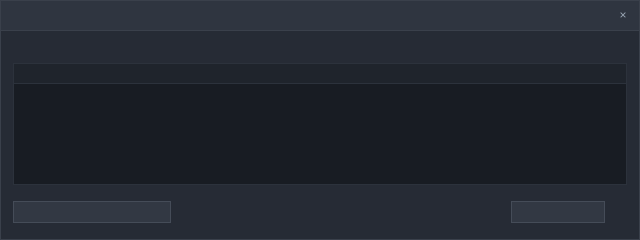  What do you see at coordinates (623, 15) in the screenshot?
I see `close-icon: ×` at bounding box center [623, 15].